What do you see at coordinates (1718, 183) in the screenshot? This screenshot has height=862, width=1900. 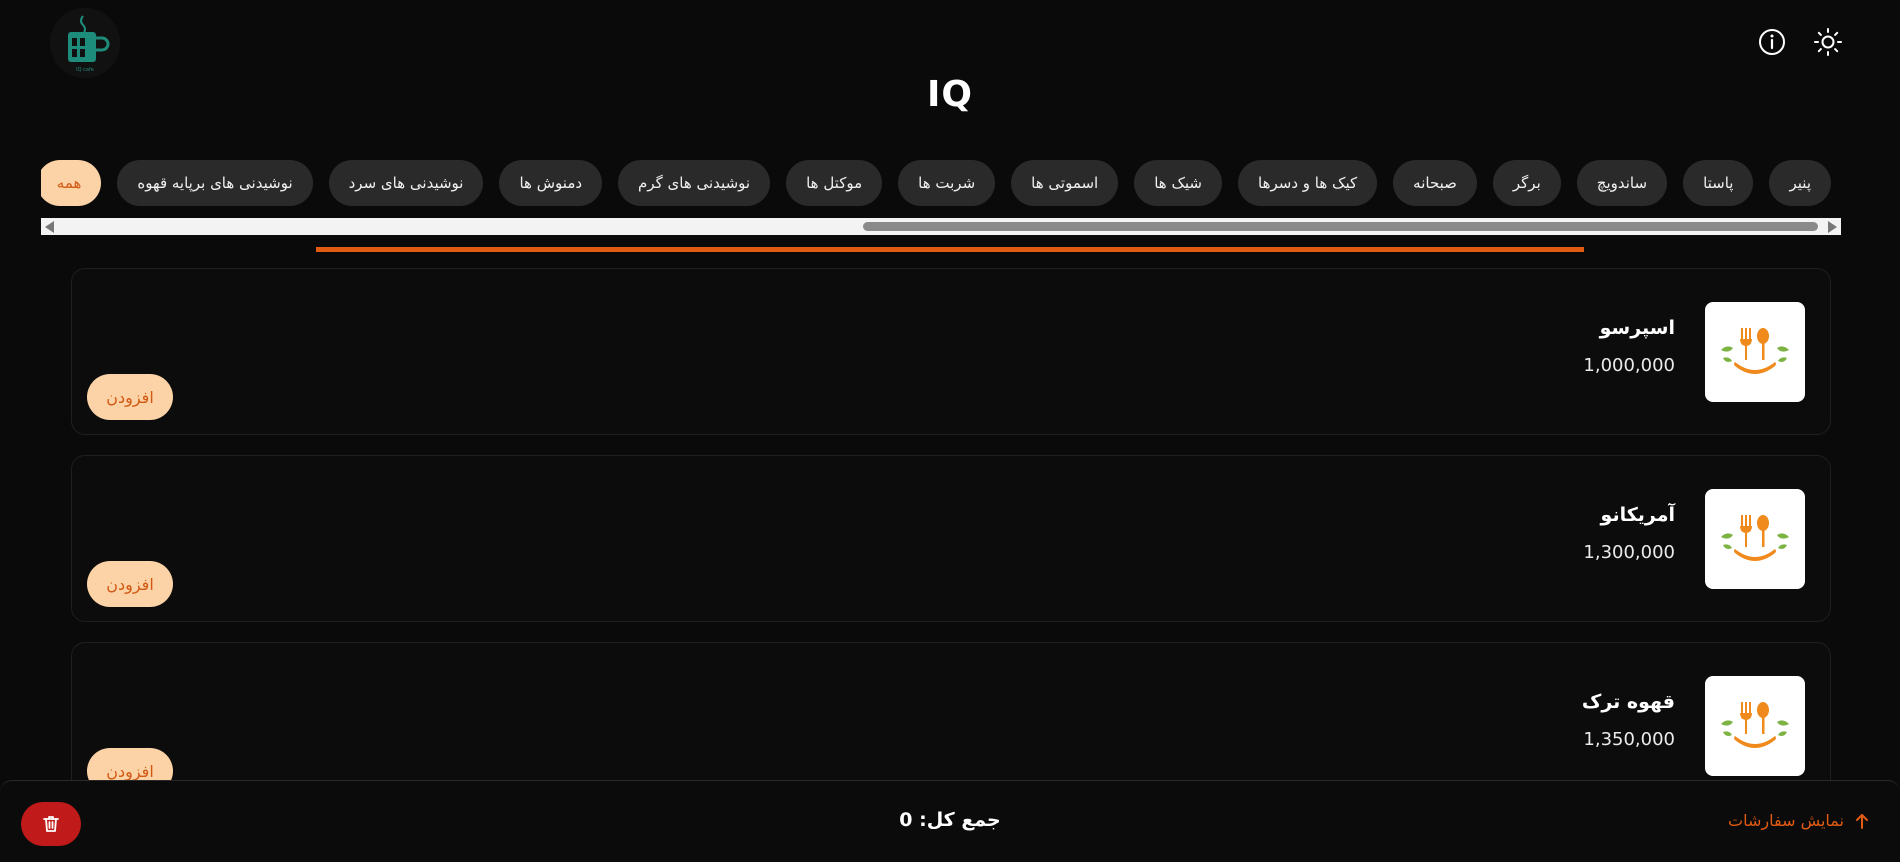 I see `category-tab: پاستا` at bounding box center [1718, 183].